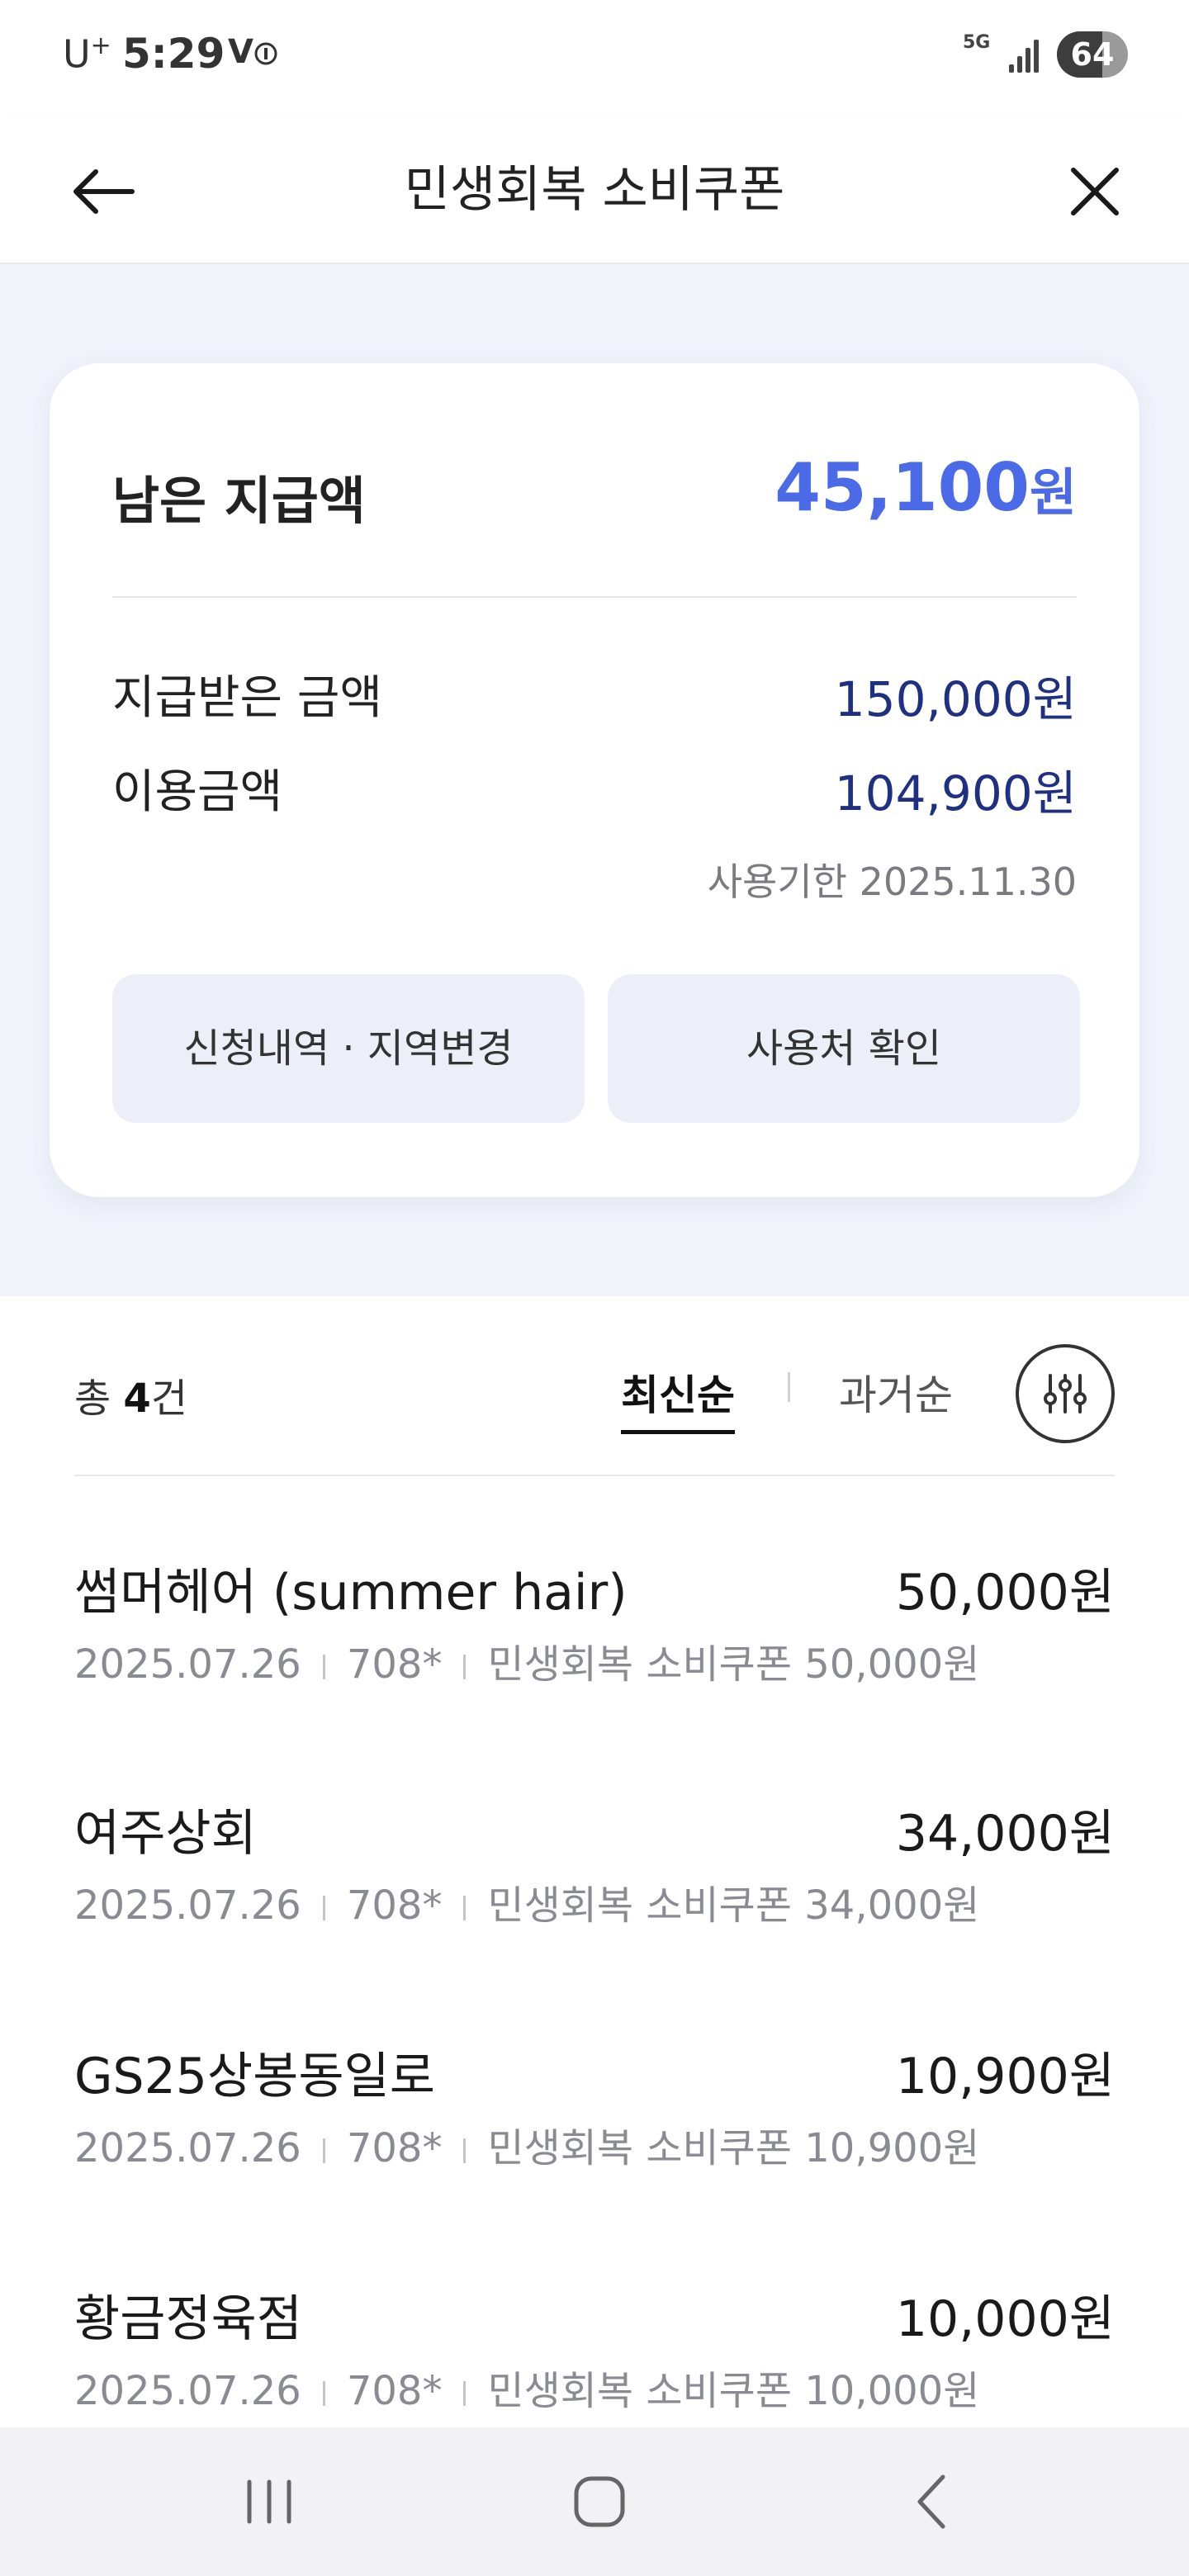 The height and width of the screenshot is (2576, 1189). What do you see at coordinates (527, 1664) in the screenshot?
I see `transaction-meta: 2025.07.26 708* 민생회복 소비쿠폰 50,000원` at bounding box center [527, 1664].